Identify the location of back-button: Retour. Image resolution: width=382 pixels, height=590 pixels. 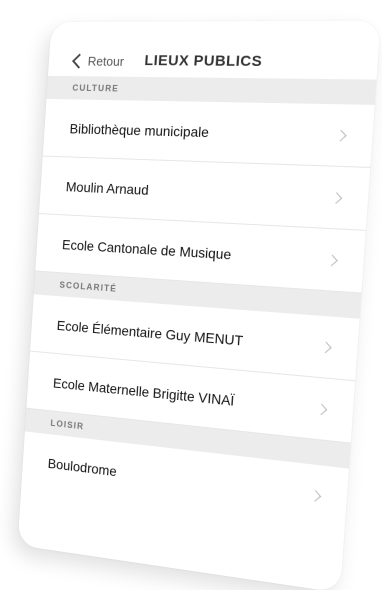
(98, 61).